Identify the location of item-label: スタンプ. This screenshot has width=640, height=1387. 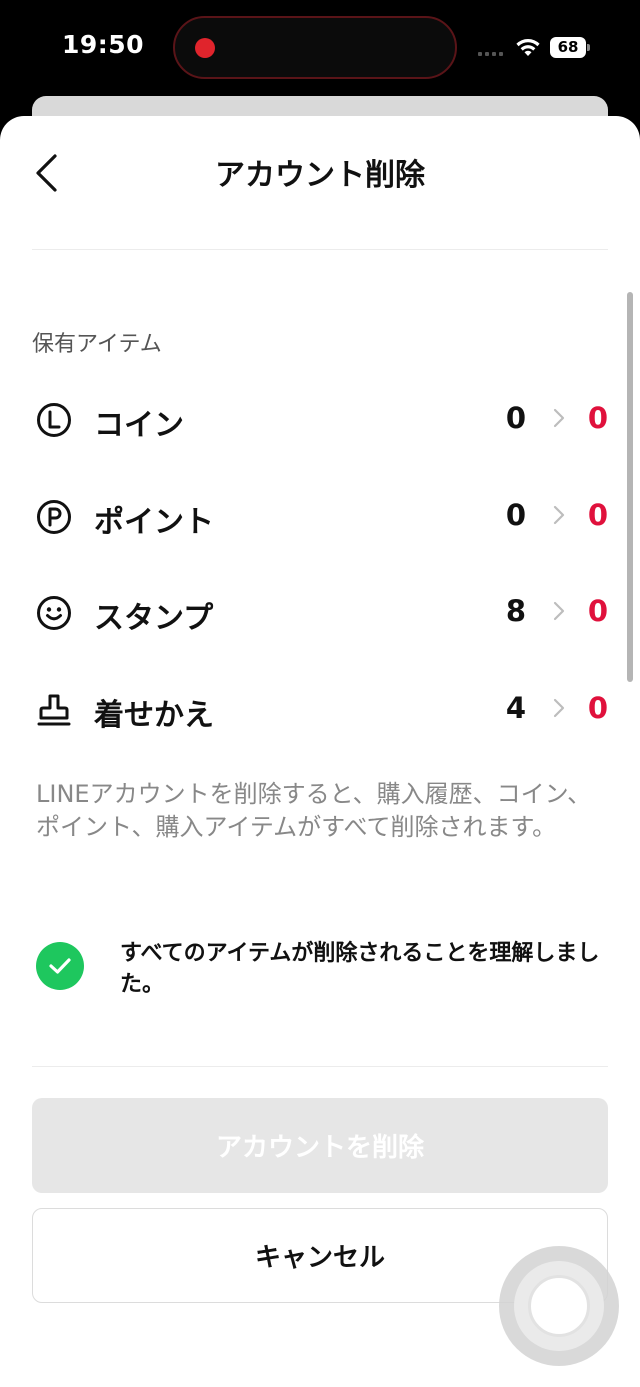
(154, 618).